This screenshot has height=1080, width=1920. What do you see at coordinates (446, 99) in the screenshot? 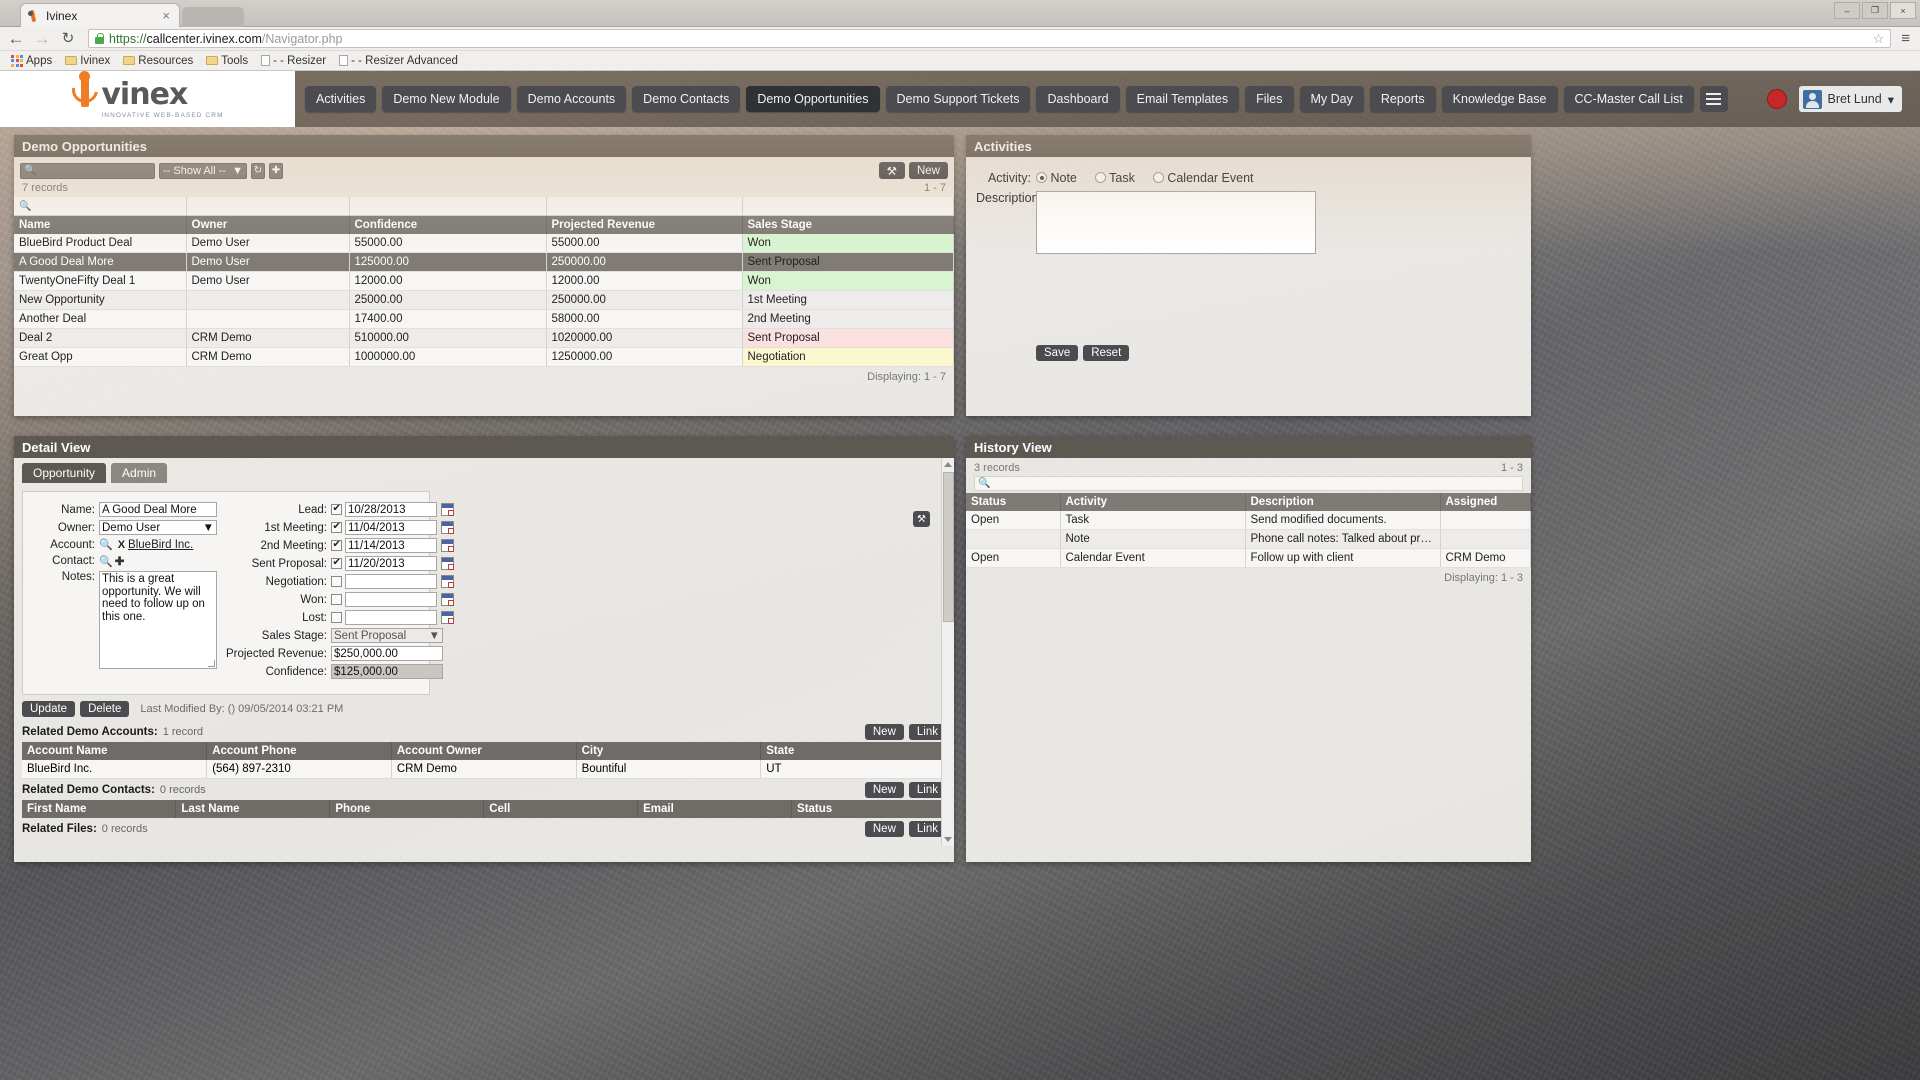
I see `nav-item-demo-new-module: Demo New Module` at bounding box center [446, 99].